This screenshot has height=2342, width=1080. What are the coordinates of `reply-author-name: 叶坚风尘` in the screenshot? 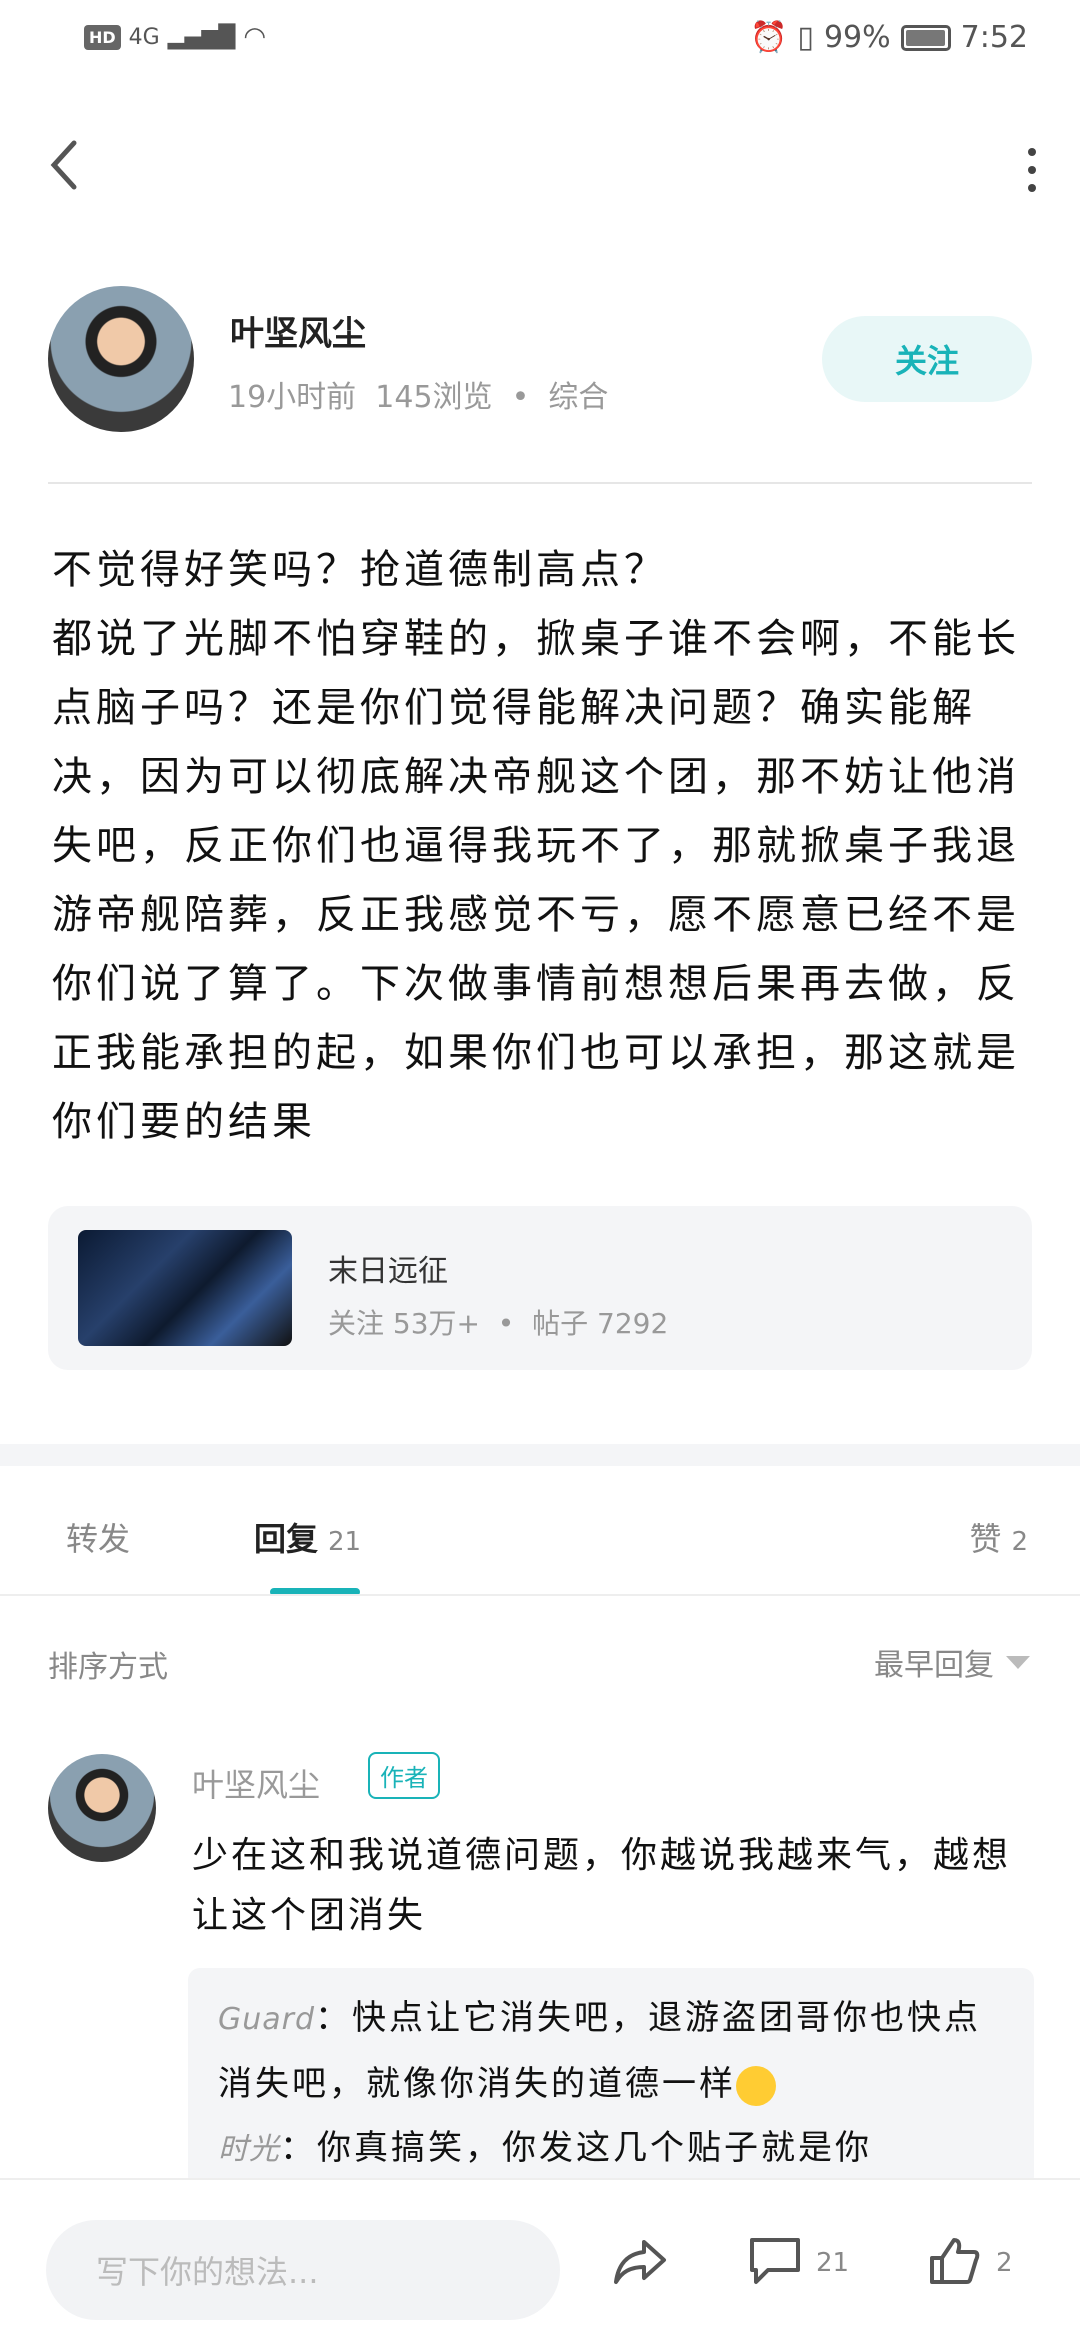 It's located at (256, 1783).